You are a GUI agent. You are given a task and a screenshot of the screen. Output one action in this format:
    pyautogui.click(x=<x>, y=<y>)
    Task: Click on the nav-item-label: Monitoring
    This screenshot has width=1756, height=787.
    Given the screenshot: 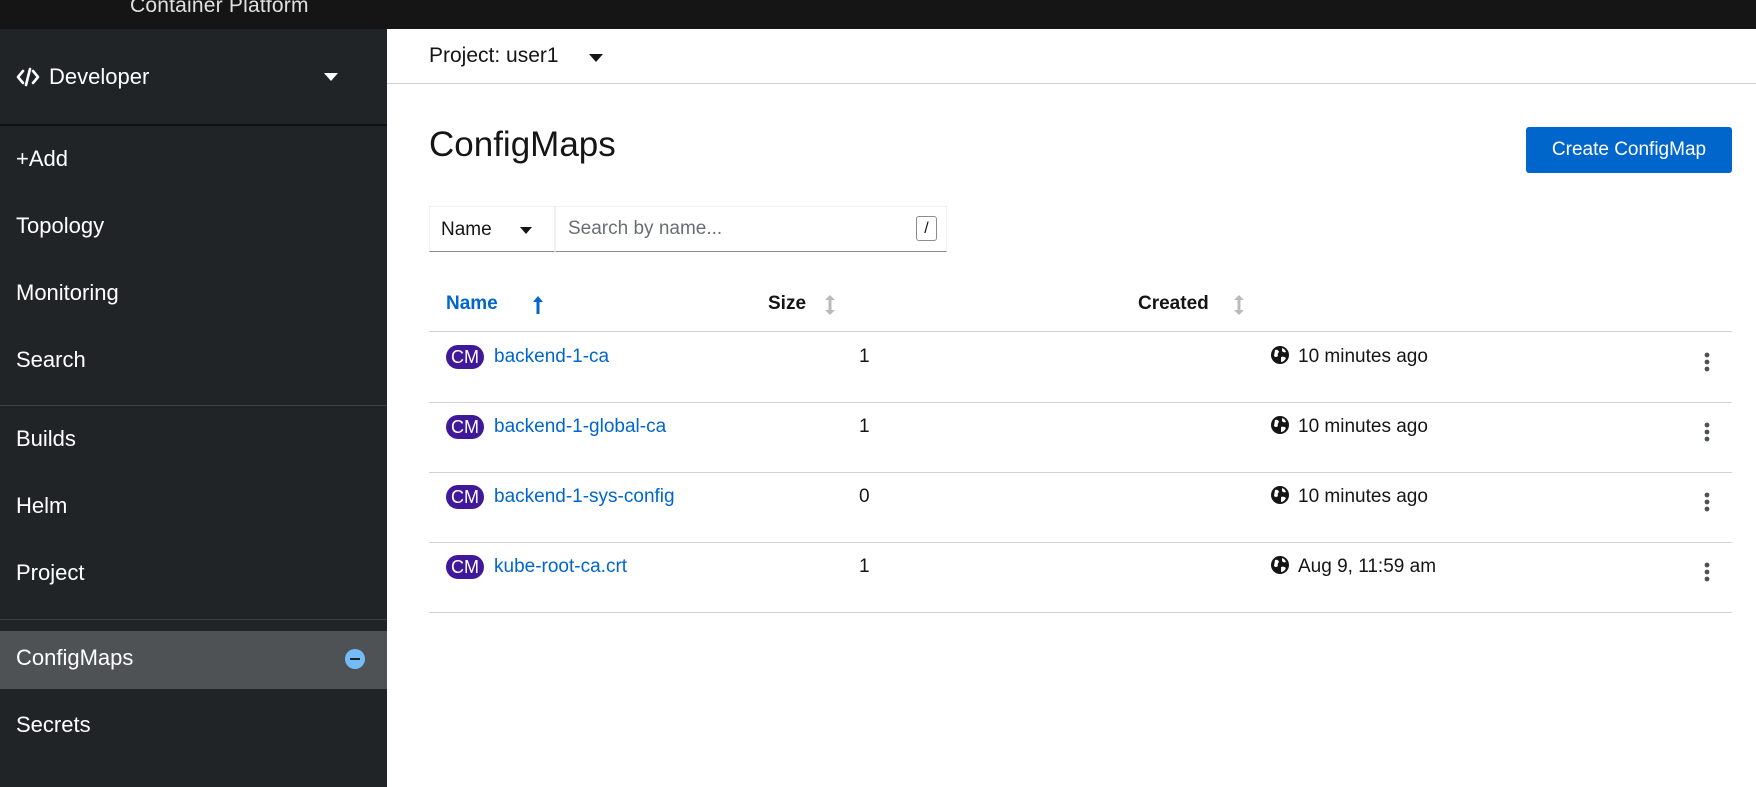 What is the action you would take?
    pyautogui.click(x=67, y=292)
    